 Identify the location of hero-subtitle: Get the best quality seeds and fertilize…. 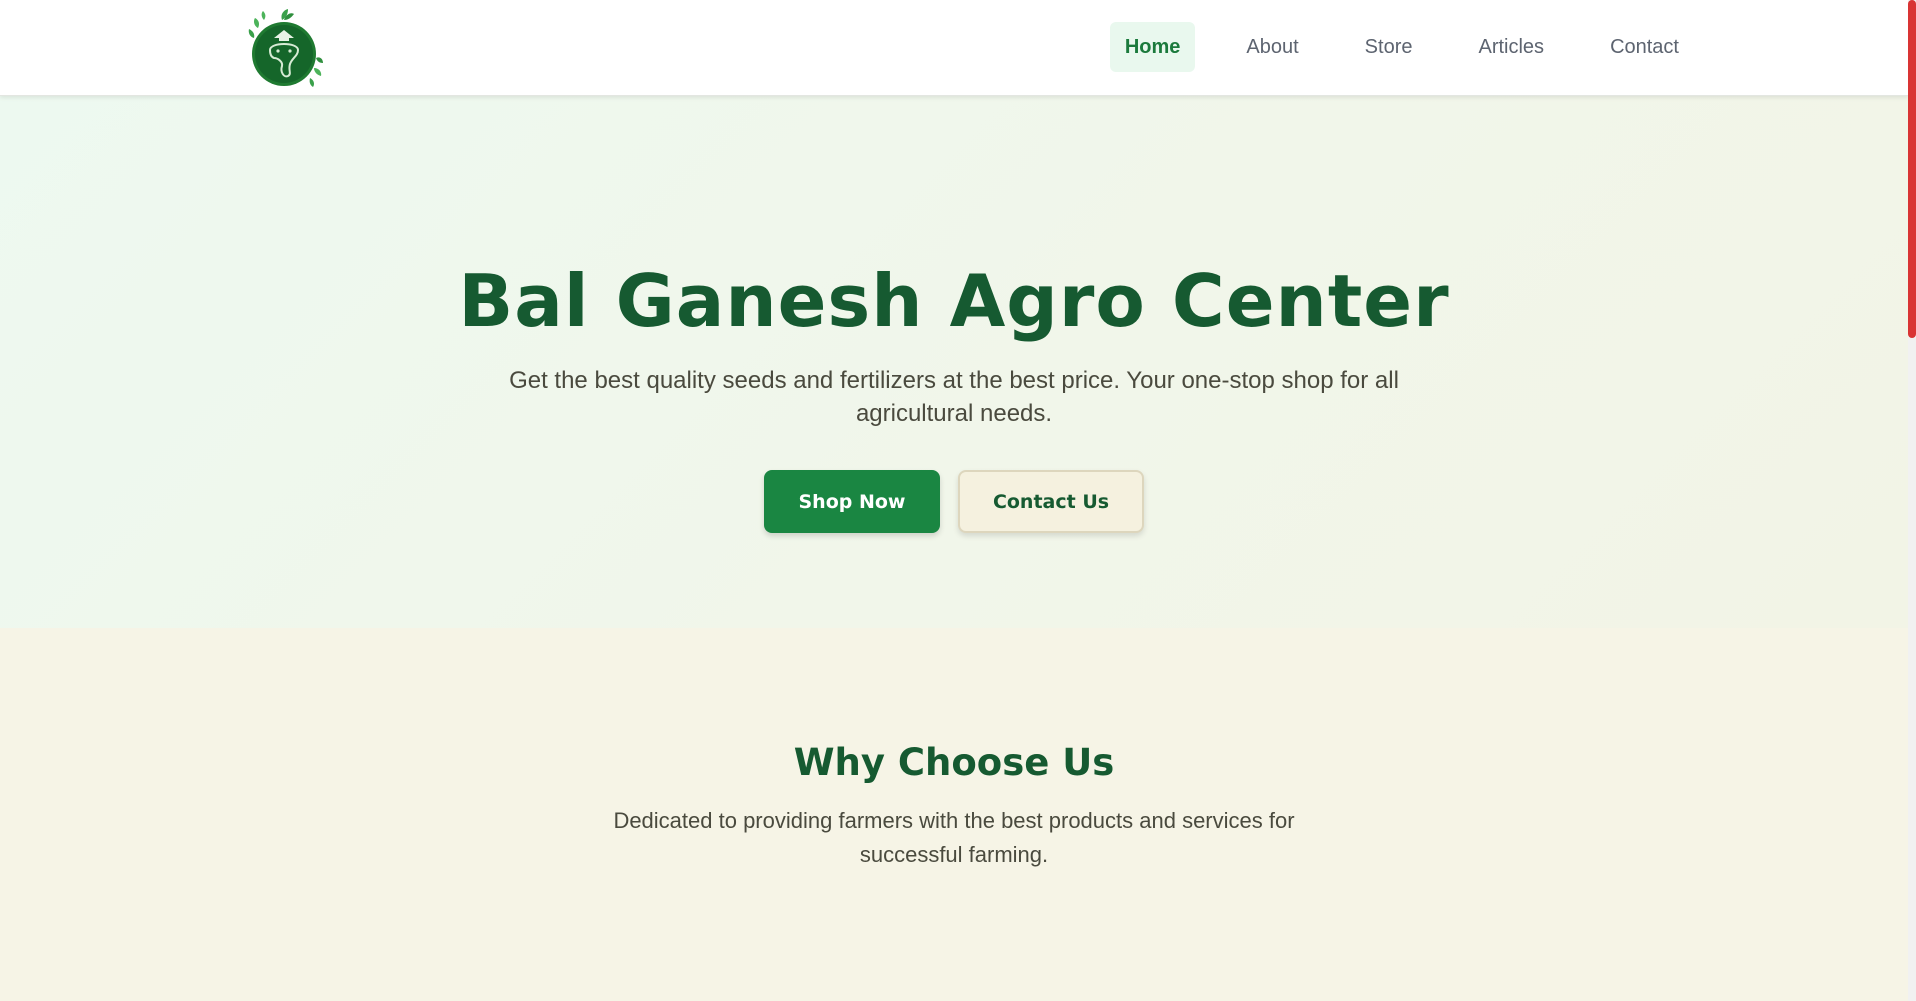
(954, 397).